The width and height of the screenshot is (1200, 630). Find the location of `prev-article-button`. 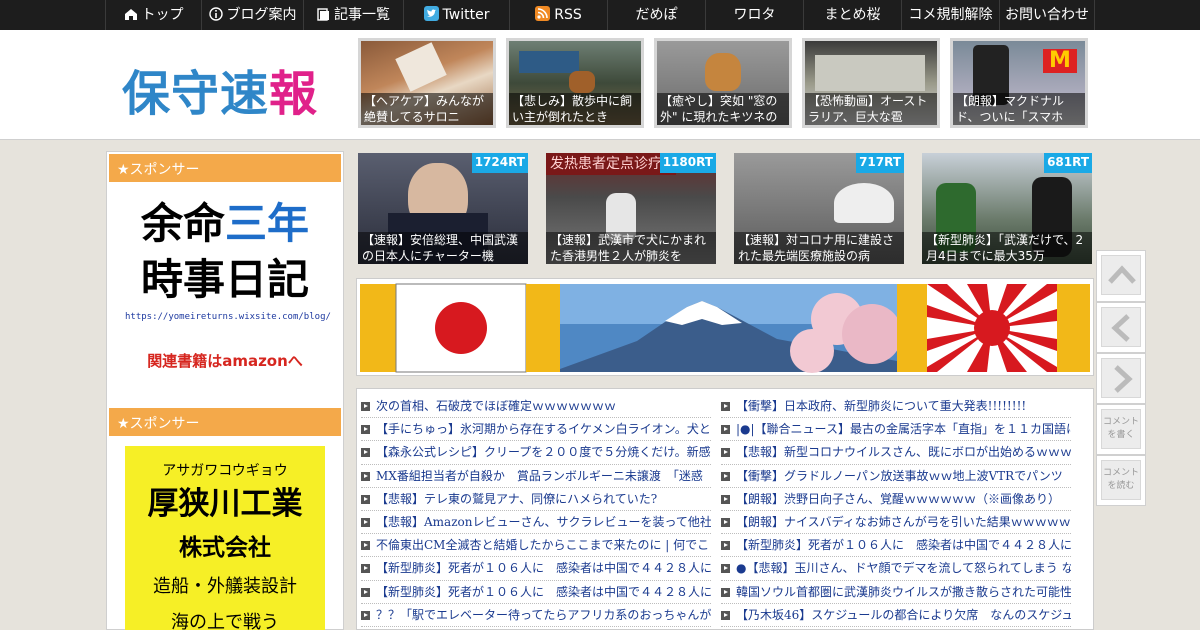

prev-article-button is located at coordinates (1121, 327).